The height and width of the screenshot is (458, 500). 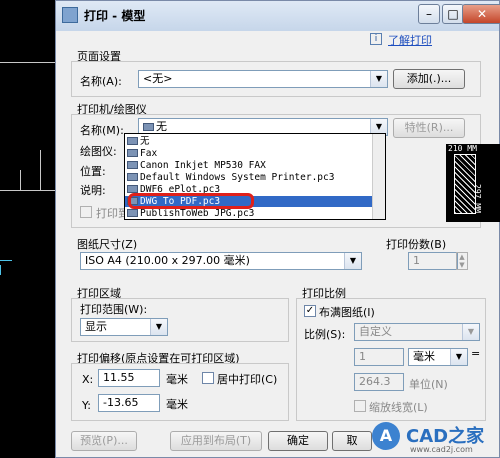 I want to click on printer-option-label: 无, so click(x=145, y=141).